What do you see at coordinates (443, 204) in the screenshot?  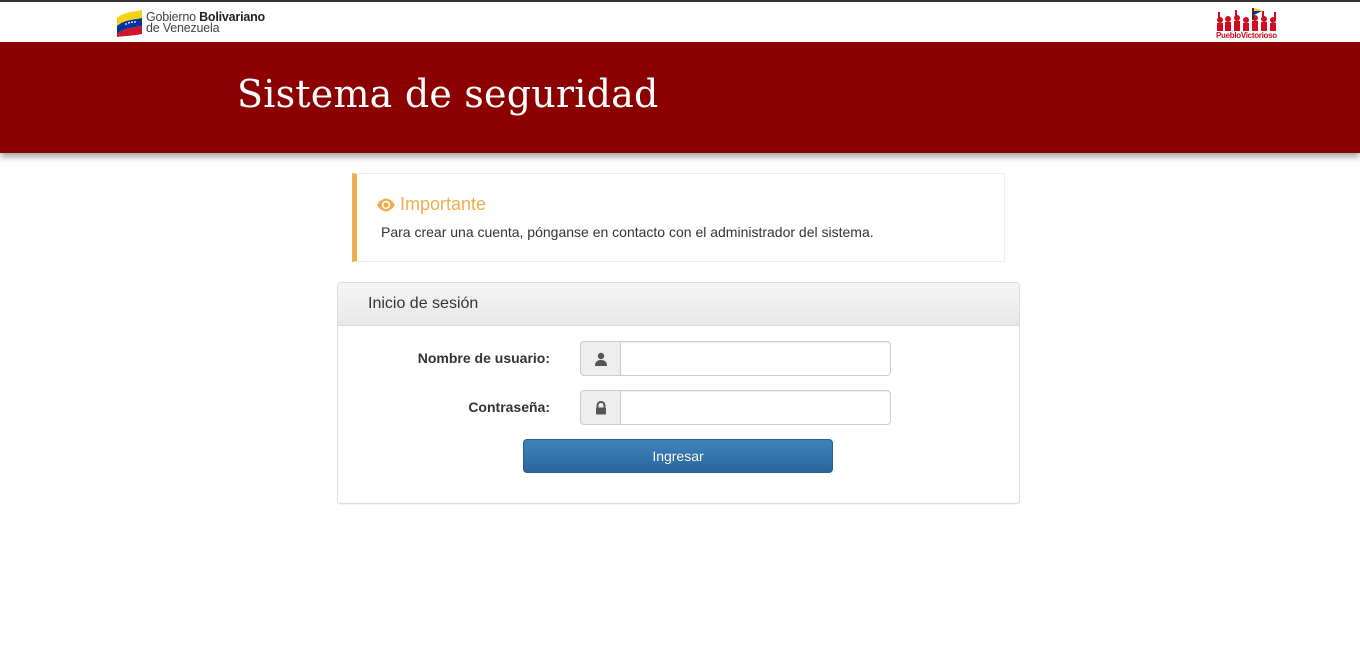 I see `notice-title: Importante` at bounding box center [443, 204].